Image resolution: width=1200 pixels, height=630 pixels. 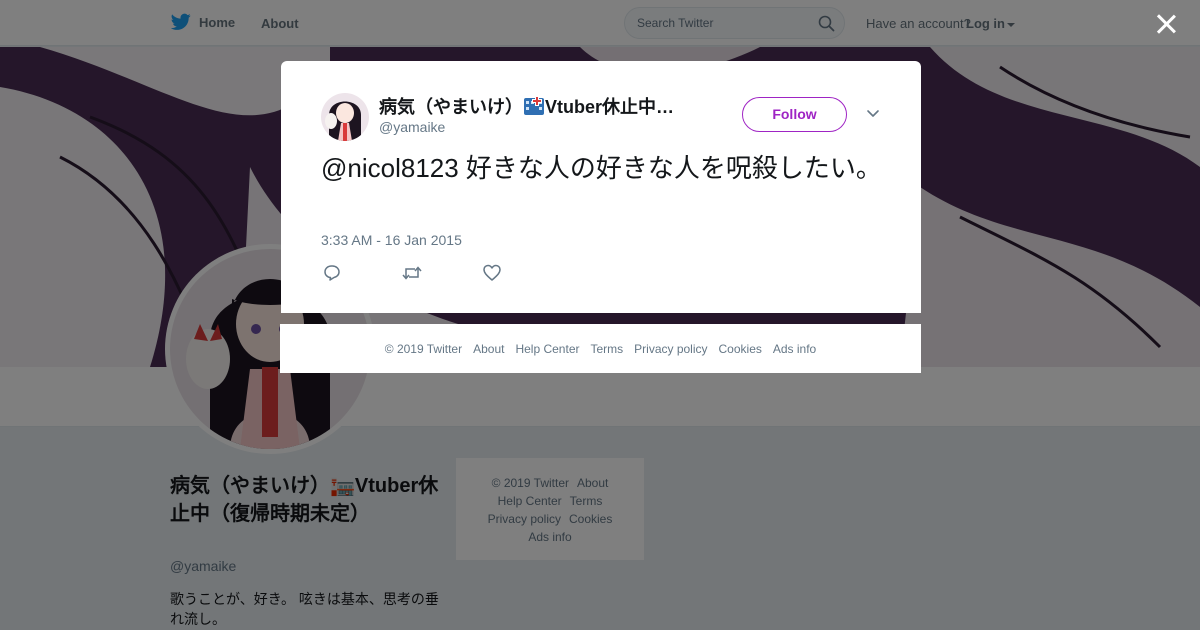 What do you see at coordinates (601, 168) in the screenshot?
I see `tweet-text: @nicol8123 好きな人の好きな人を呪殺したい。` at bounding box center [601, 168].